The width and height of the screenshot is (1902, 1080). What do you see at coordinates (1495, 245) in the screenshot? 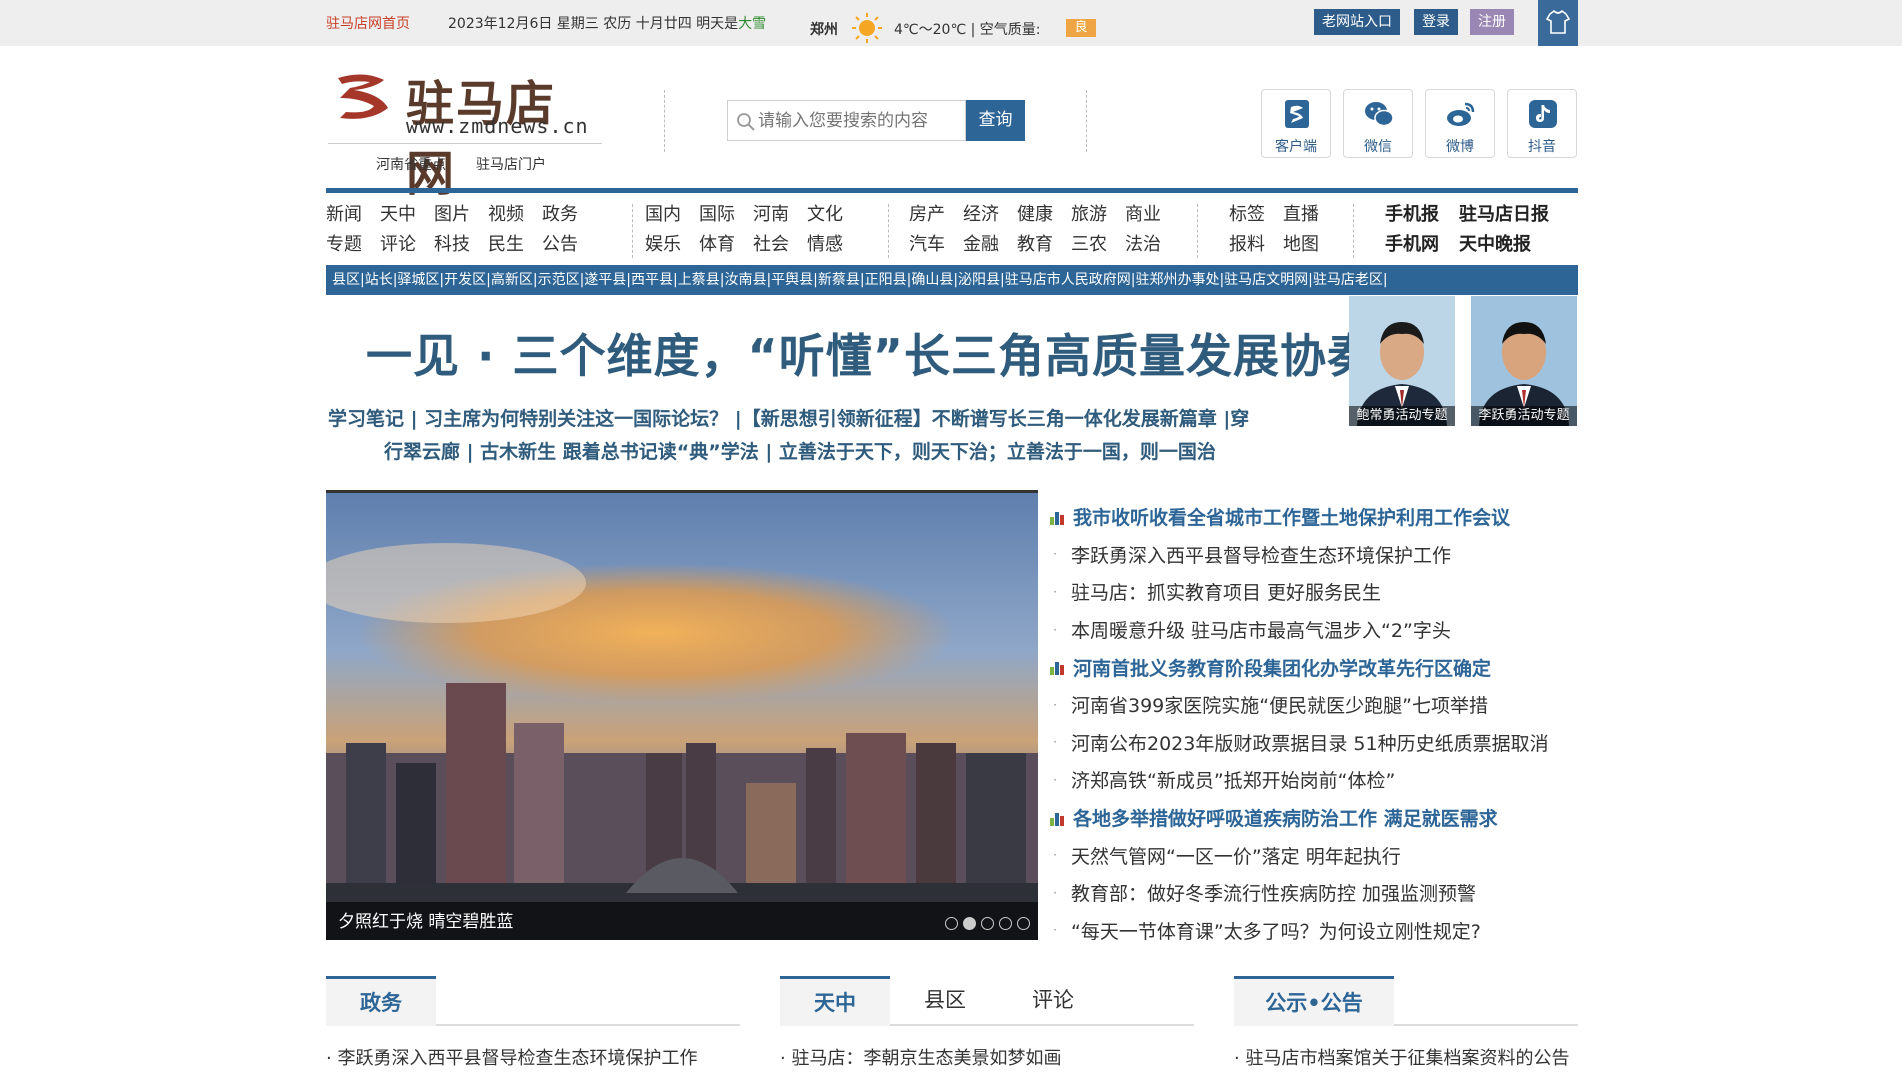
I see `nav-item: 天中晚报` at bounding box center [1495, 245].